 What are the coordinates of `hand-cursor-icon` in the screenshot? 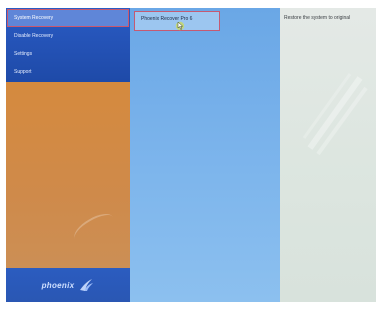 It's located at (180, 26).